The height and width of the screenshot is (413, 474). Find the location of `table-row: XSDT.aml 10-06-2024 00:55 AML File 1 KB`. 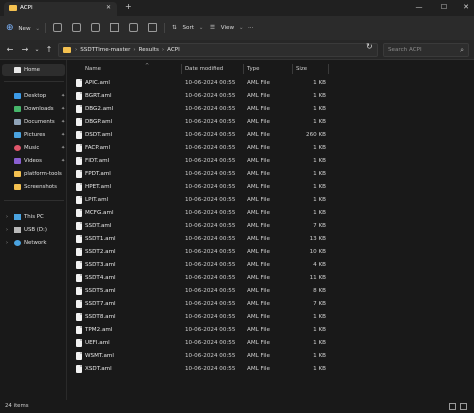

table-row: XSDT.aml 10-06-2024 00:55 AML File 1 KB is located at coordinates (198, 369).